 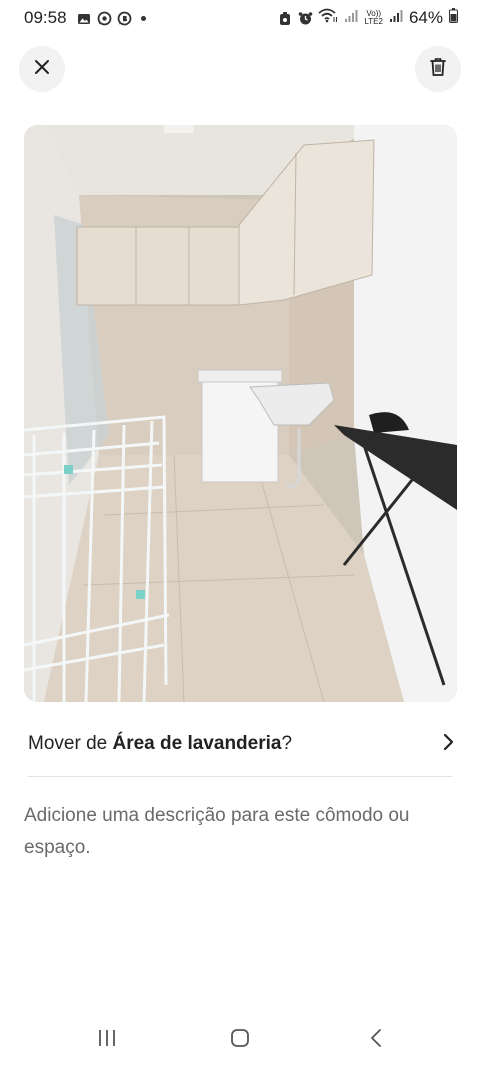 I want to click on notification-dot, so click(x=143, y=18).